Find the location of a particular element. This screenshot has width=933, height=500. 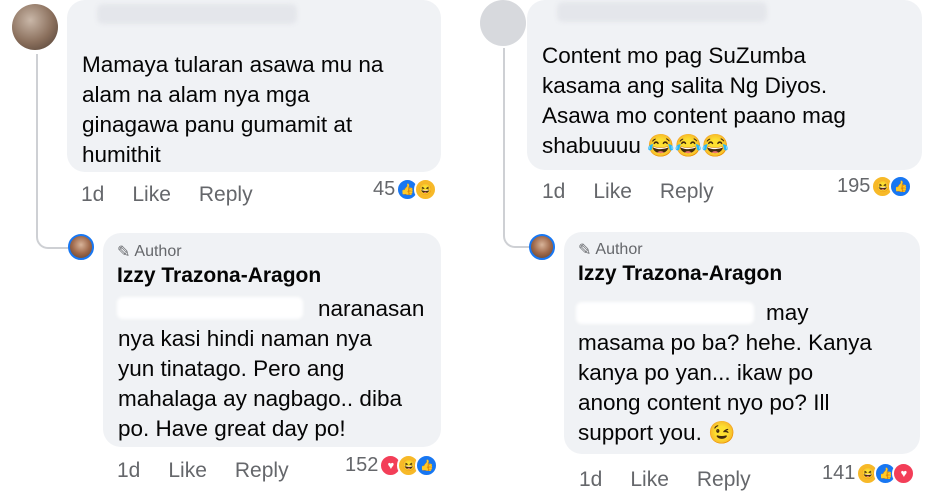

reply-line: may is located at coordinates (787, 312).